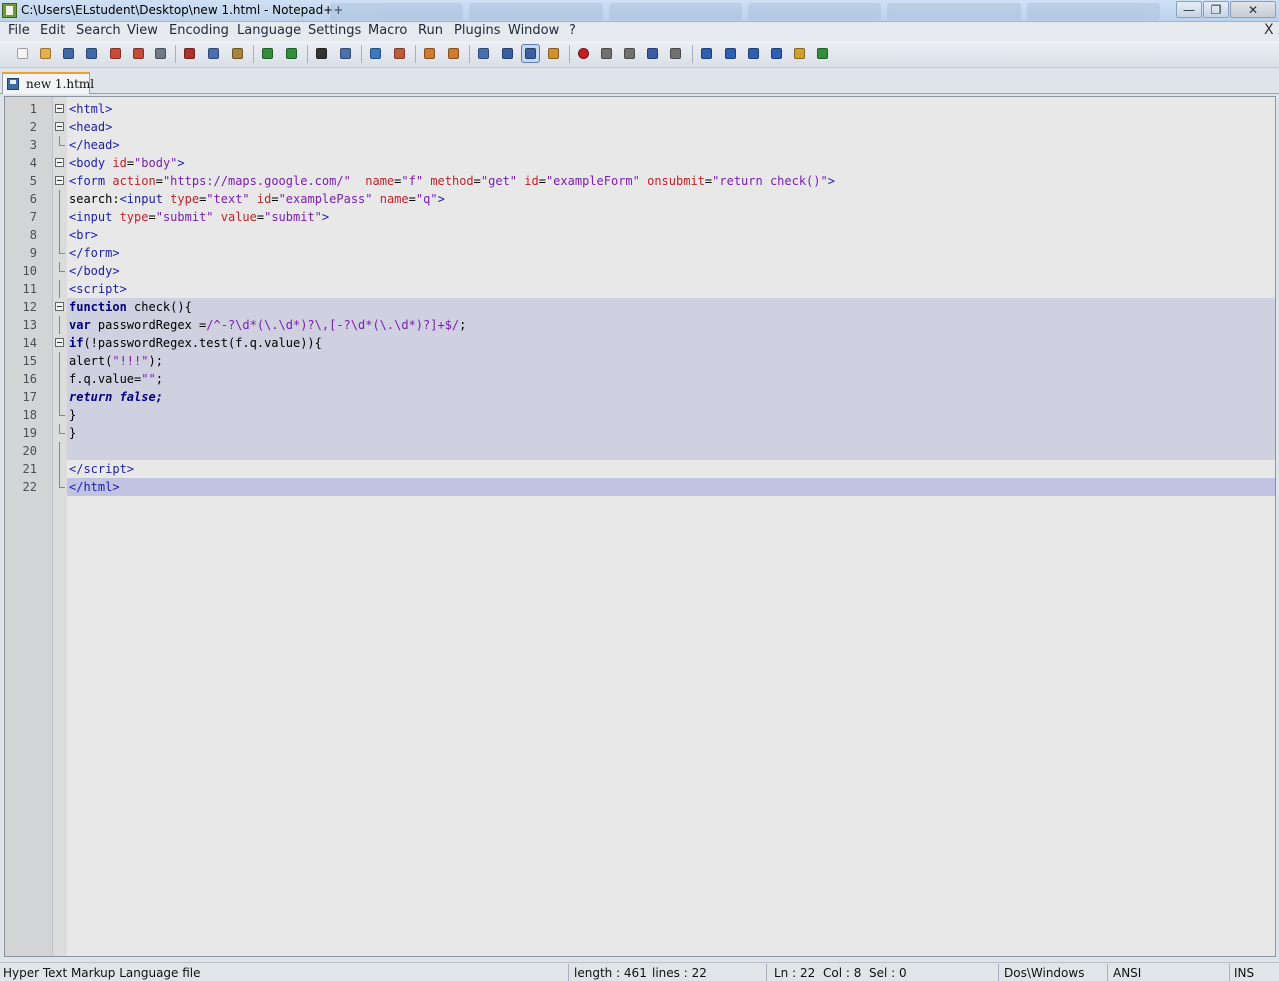  What do you see at coordinates (572, 30) in the screenshot?
I see `menu-help: ?` at bounding box center [572, 30].